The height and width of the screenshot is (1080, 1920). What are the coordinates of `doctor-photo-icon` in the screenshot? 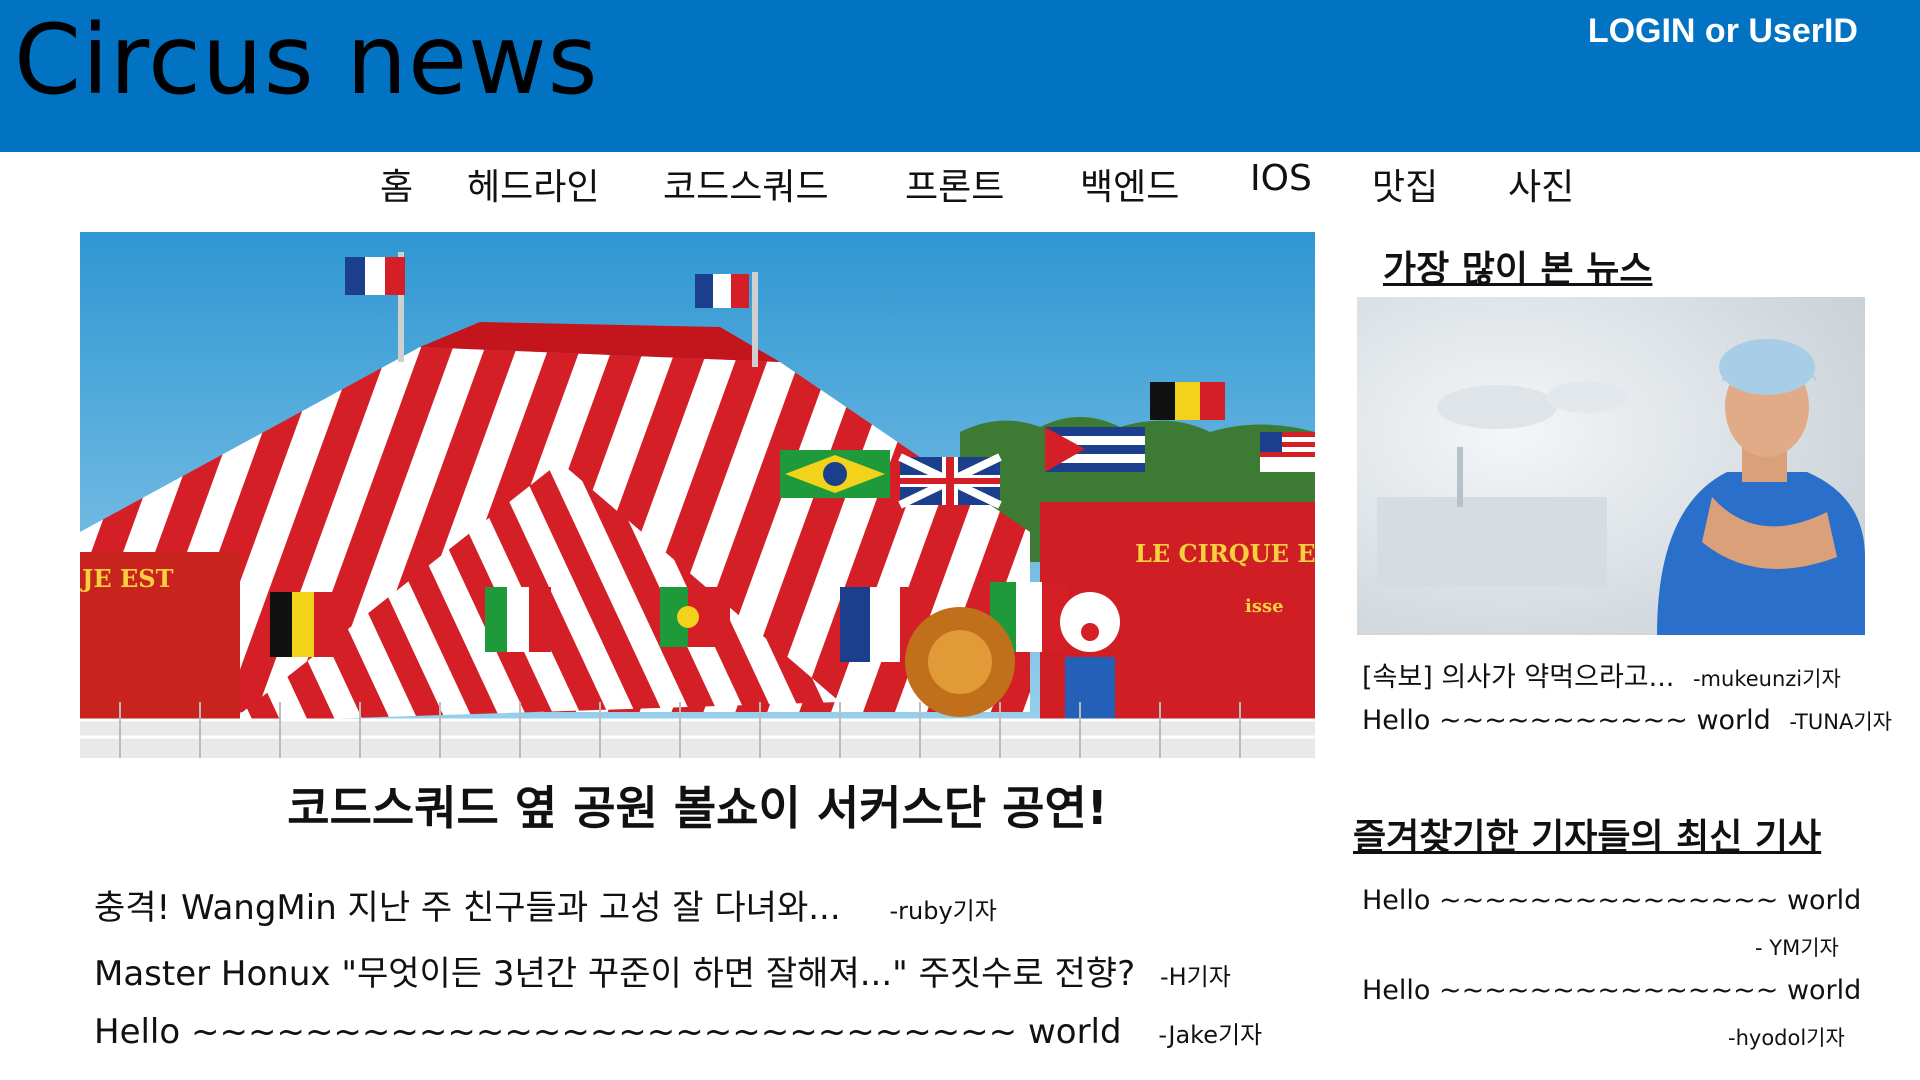 It's located at (1611, 466).